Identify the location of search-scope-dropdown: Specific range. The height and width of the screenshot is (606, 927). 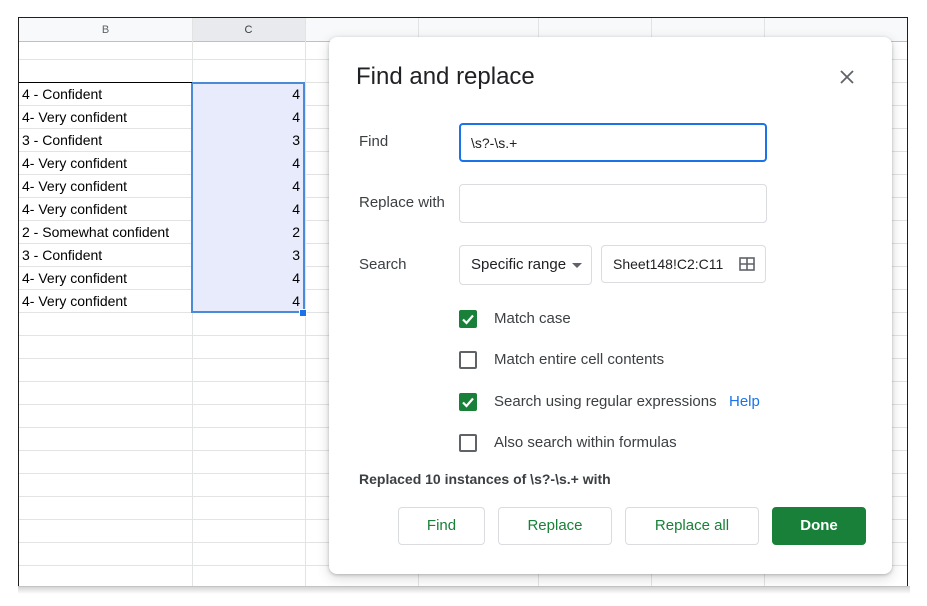
(525, 265).